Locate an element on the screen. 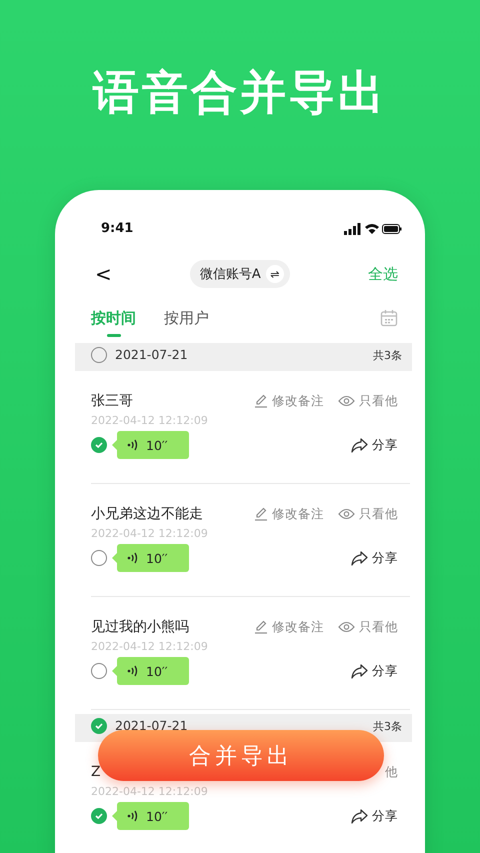 This screenshot has height=853, width=480. status-time: 9:41 is located at coordinates (117, 228).